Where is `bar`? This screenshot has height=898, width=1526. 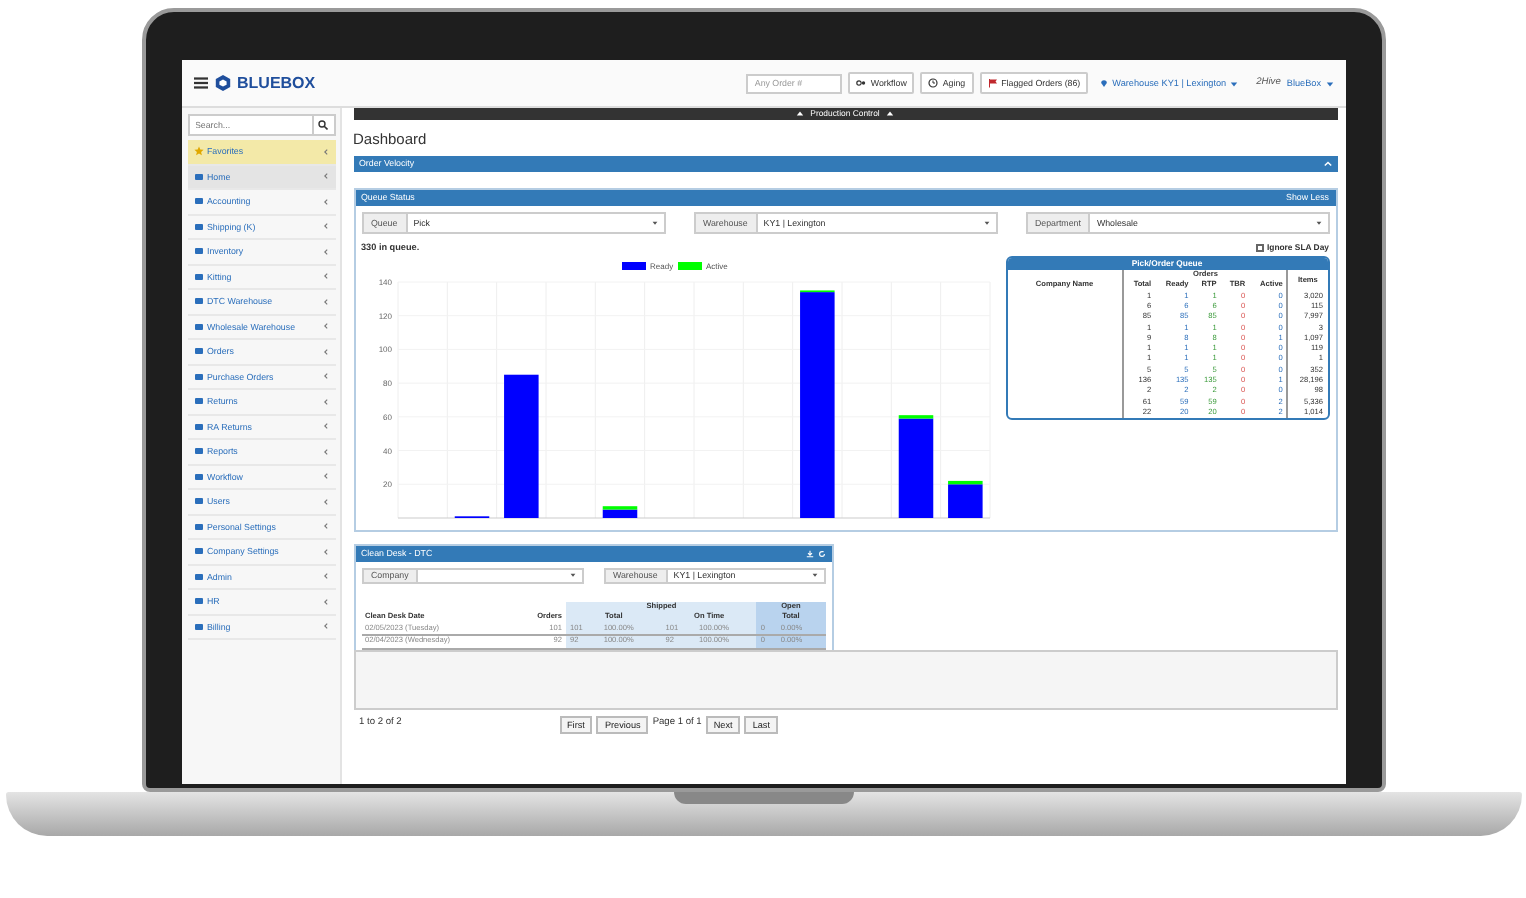 bar is located at coordinates (520, 445).